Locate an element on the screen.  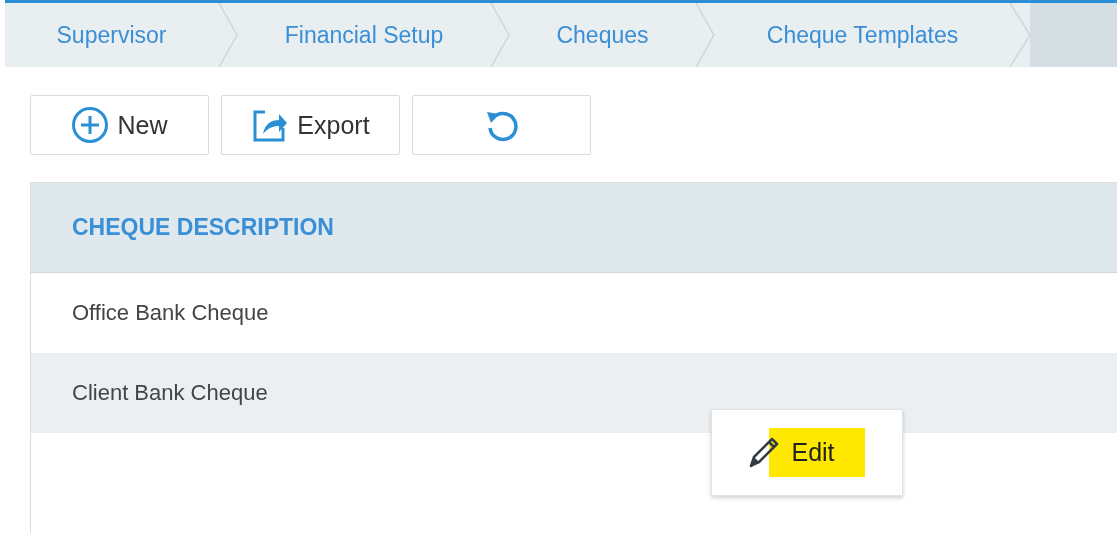
table-row: Client Bank Cheque is located at coordinates (574, 393).